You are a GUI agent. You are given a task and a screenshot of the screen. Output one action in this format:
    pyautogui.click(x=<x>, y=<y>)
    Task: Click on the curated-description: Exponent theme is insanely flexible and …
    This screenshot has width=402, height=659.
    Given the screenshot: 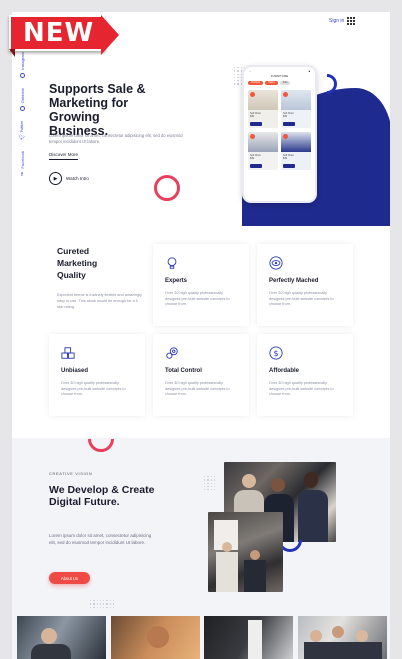 What is the action you would take?
    pyautogui.click(x=99, y=301)
    